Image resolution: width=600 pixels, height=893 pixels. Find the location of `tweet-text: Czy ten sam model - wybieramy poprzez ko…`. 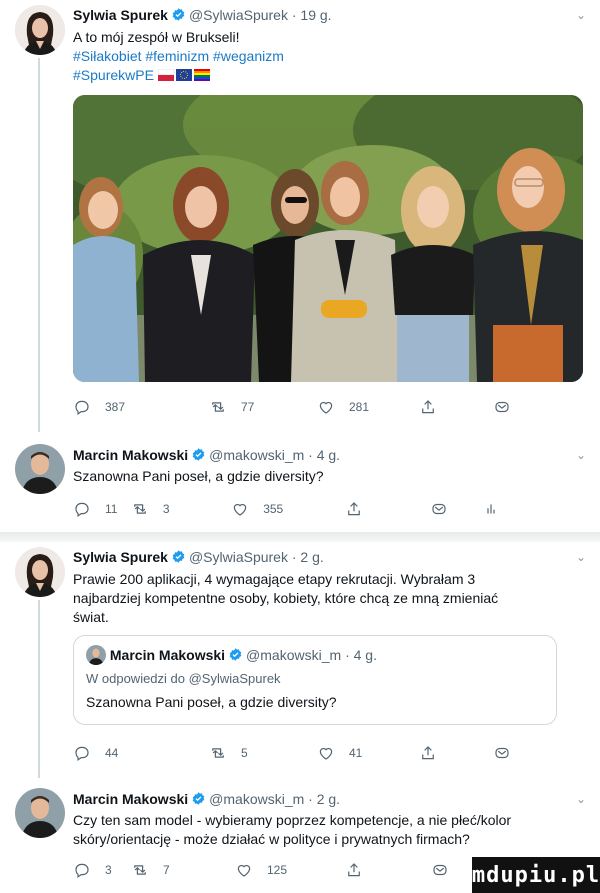

tweet-text: Czy ten sam model - wybieramy poprzez ko… is located at coordinates (321, 830).